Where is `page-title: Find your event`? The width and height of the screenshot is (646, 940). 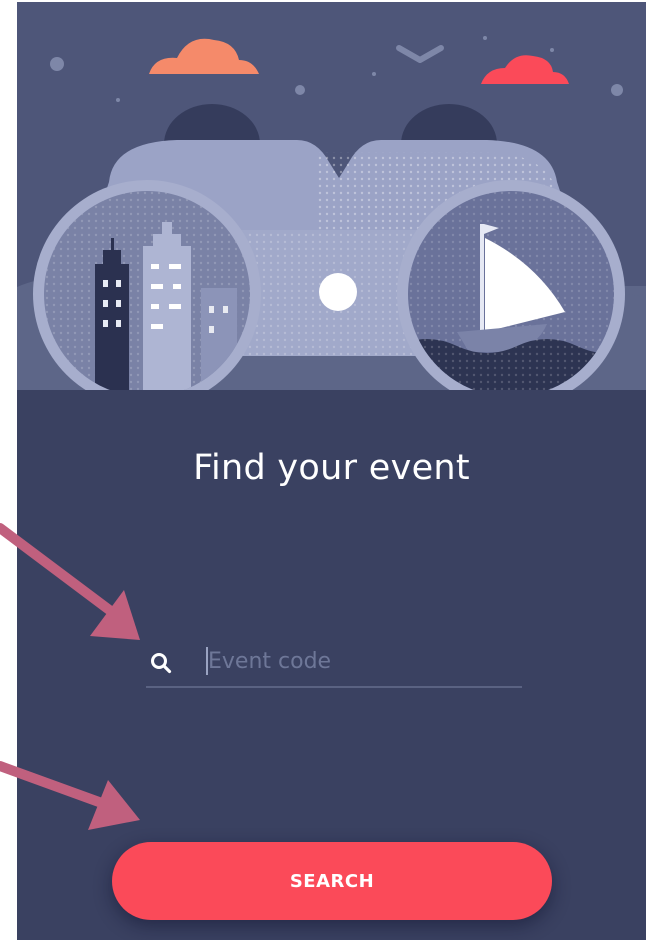 page-title: Find your event is located at coordinates (331, 468).